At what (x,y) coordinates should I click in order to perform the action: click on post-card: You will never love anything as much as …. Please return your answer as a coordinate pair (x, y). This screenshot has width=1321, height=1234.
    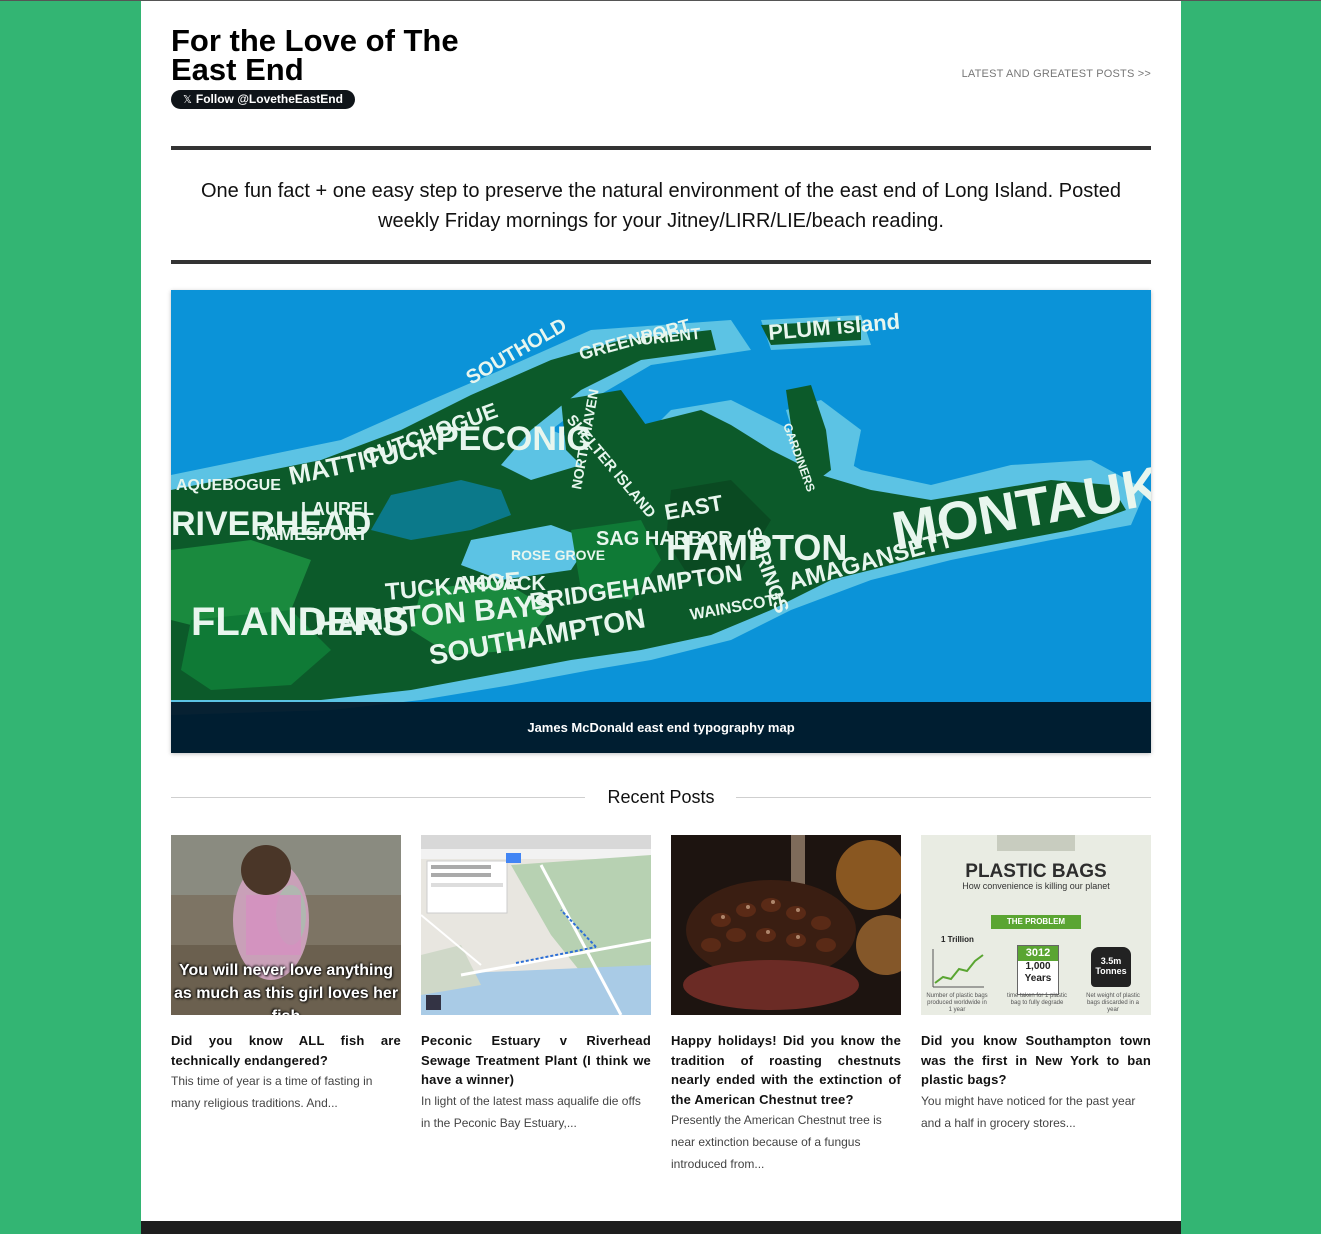
    Looking at the image, I should click on (286, 974).